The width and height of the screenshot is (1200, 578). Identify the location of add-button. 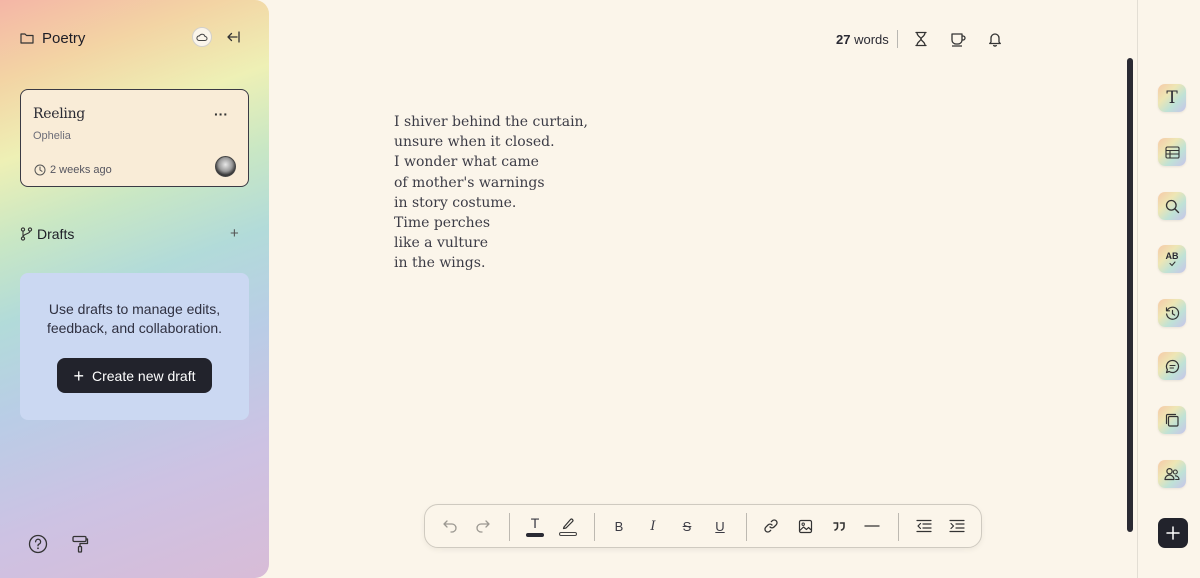
(1173, 533).